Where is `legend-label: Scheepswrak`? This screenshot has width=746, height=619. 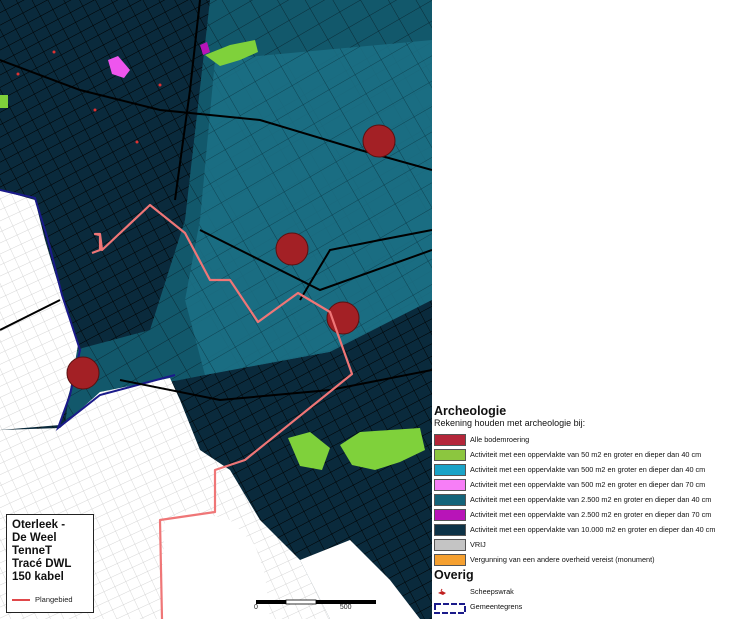 legend-label: Scheepswrak is located at coordinates (492, 591).